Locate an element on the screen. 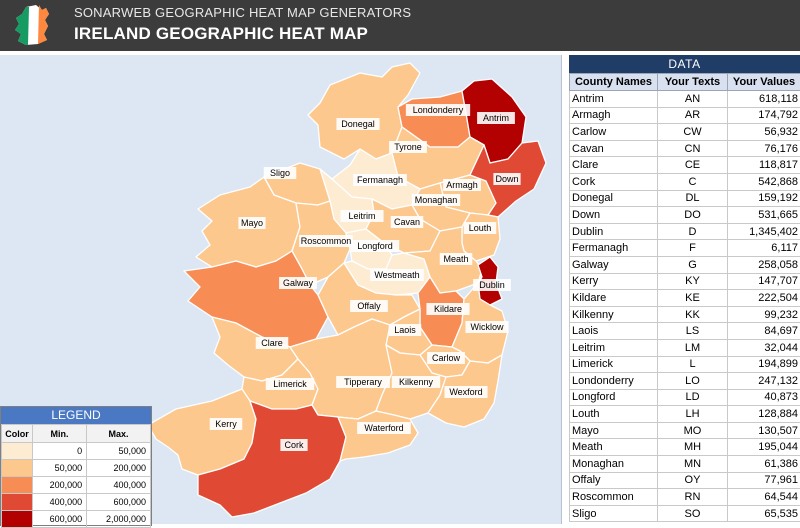  data-row: ArmaghAR174,792 is located at coordinates (685, 115).